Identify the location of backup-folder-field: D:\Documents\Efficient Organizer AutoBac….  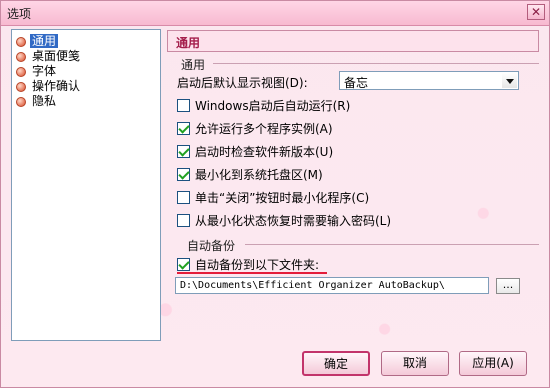
(332, 285).